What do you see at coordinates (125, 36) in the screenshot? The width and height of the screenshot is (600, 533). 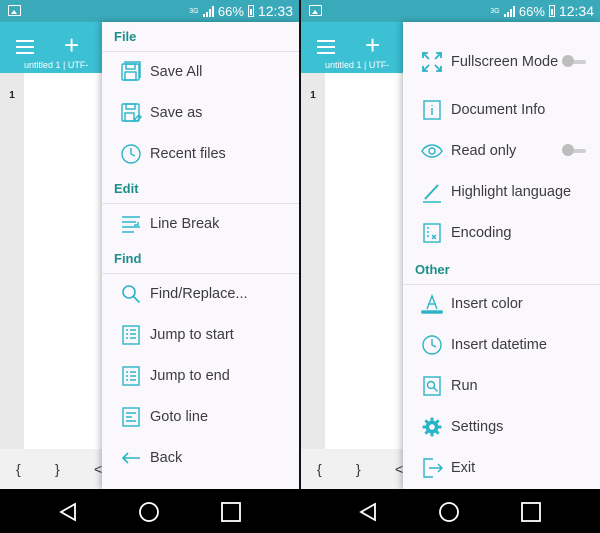 I see `section-title-file: File` at bounding box center [125, 36].